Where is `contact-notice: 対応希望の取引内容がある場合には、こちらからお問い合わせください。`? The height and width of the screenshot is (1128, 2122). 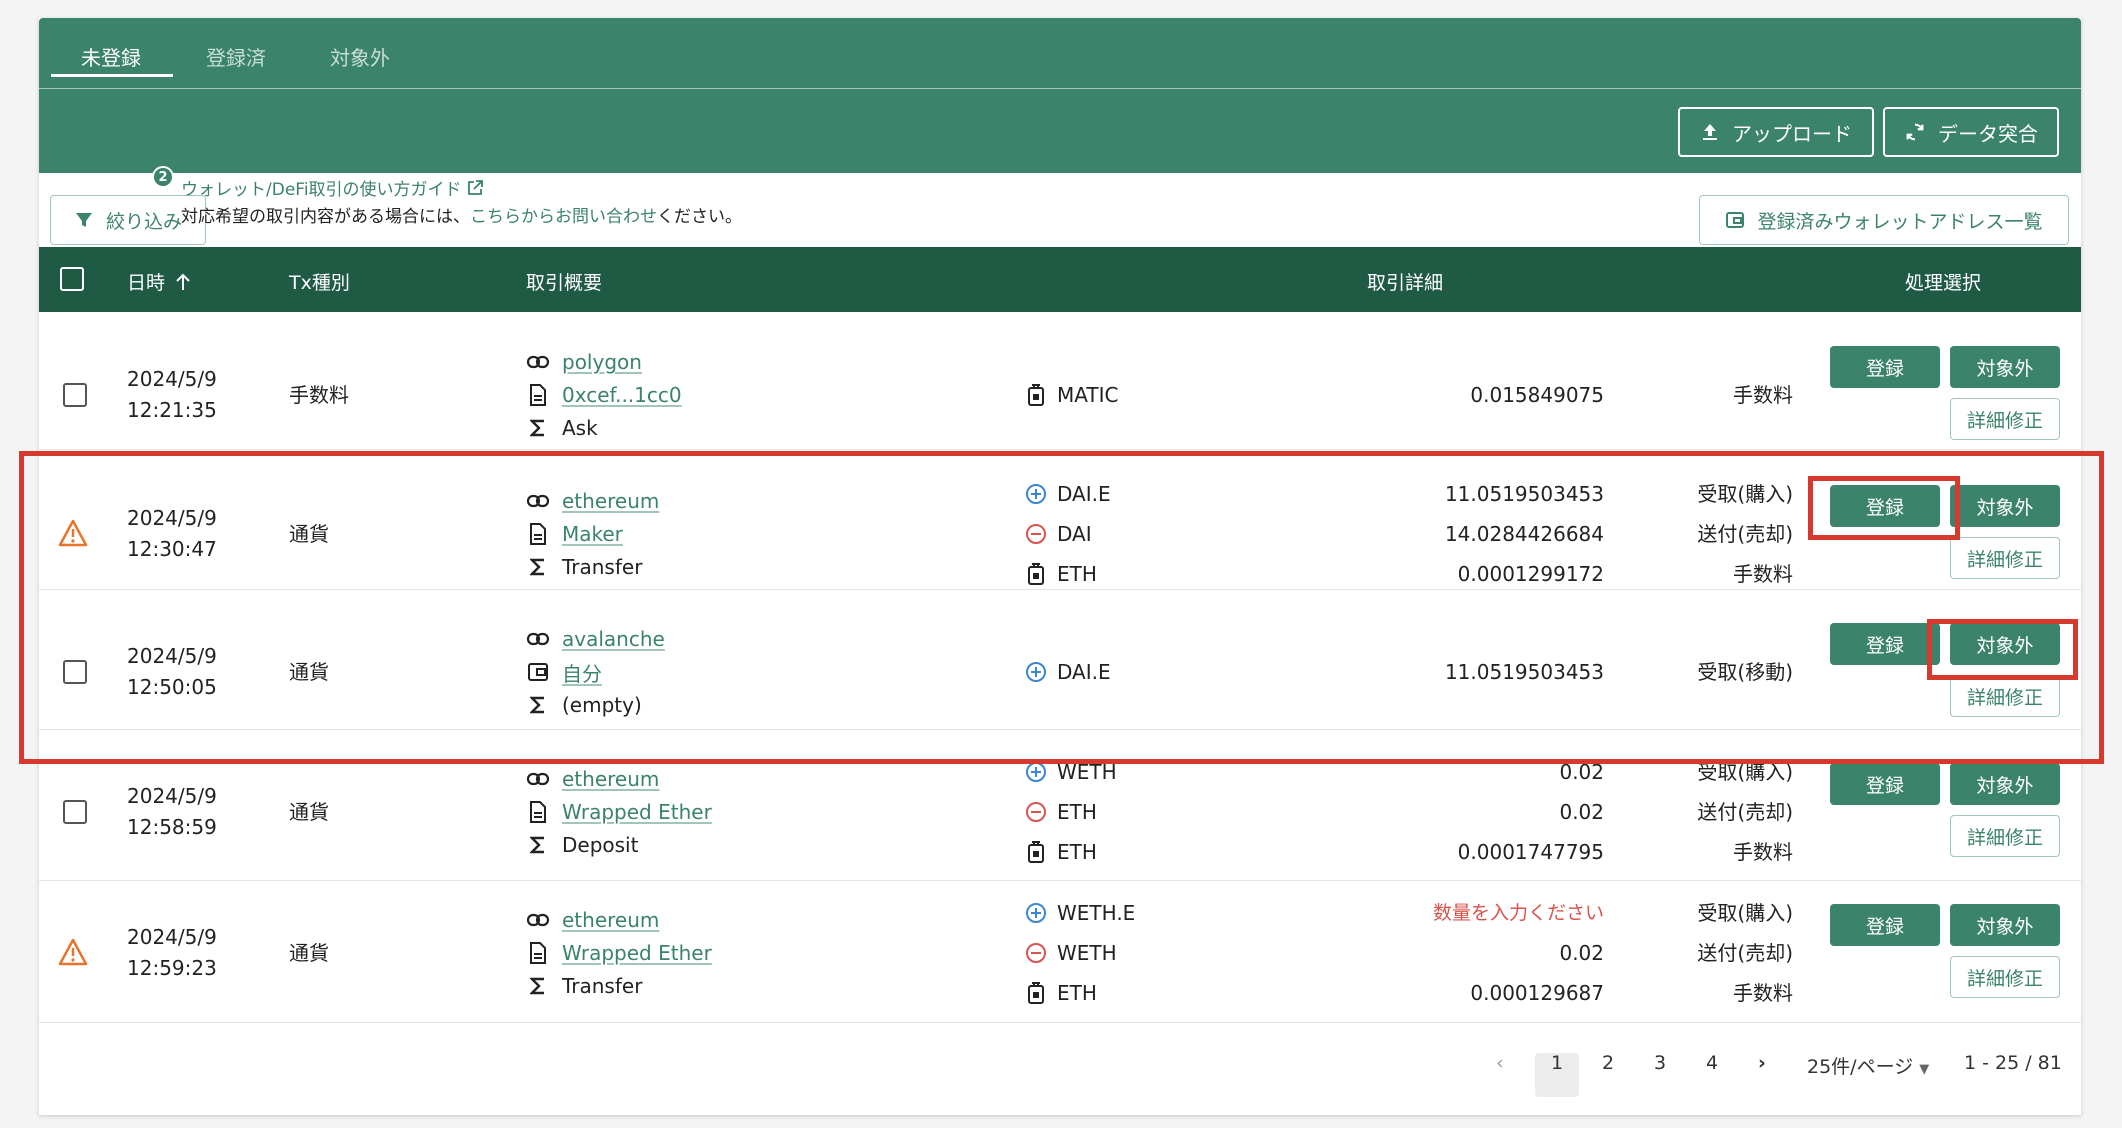 contact-notice: 対応希望の取引内容がある場合には、こちらからお問い合わせください。 is located at coordinates (461, 214).